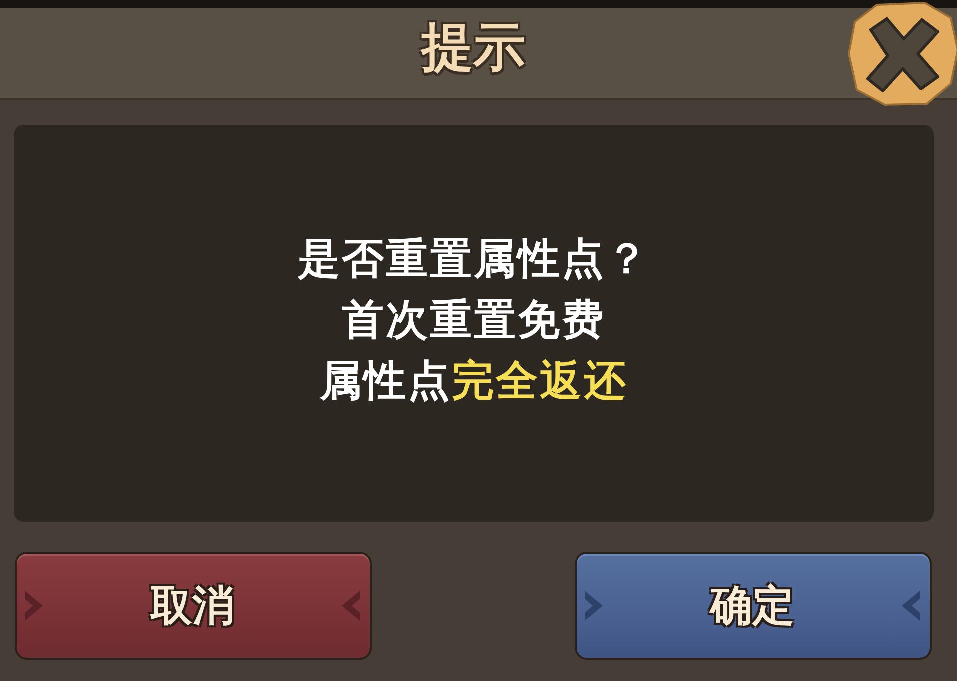  What do you see at coordinates (753, 606) in the screenshot?
I see `confirm-button: 确定` at bounding box center [753, 606].